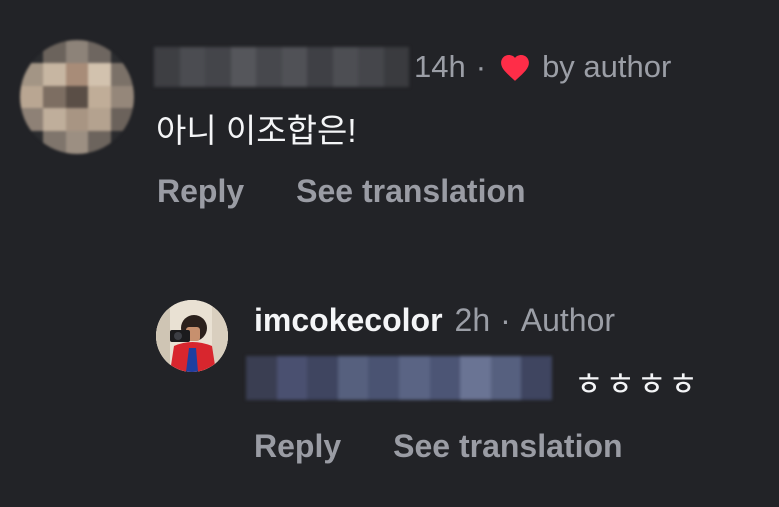 The width and height of the screenshot is (779, 507). I want to click on reply-header: imcokecolor 2h · Author, so click(434, 320).